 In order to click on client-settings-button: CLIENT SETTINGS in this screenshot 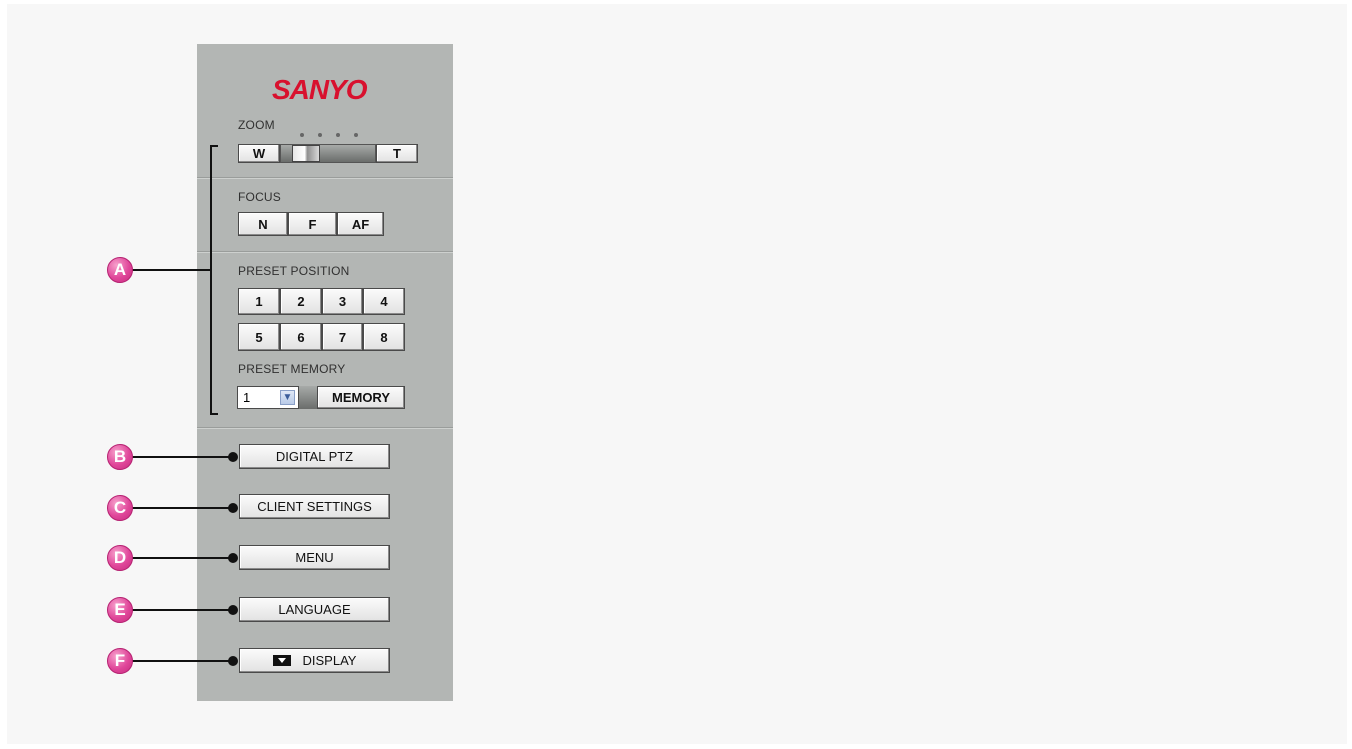, I will do `click(314, 506)`.